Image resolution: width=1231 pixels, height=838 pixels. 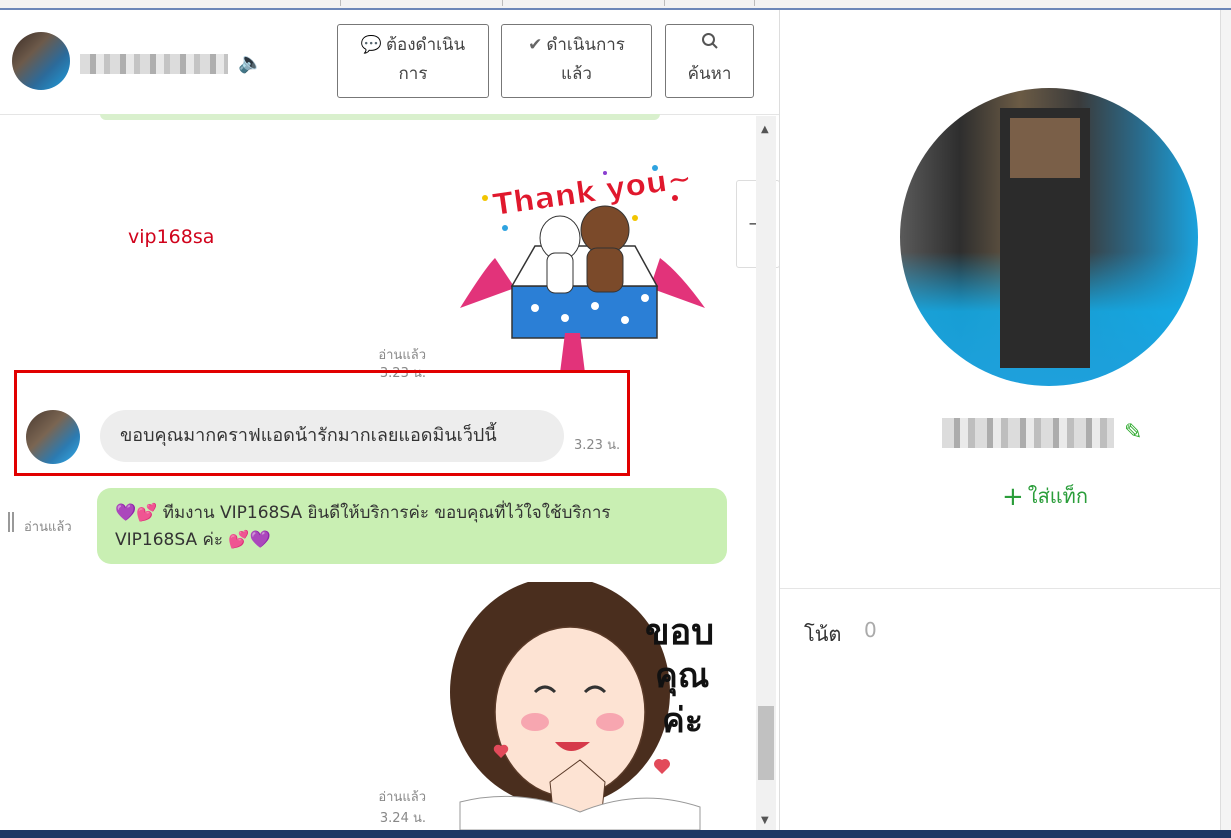 What do you see at coordinates (1045, 148) in the screenshot?
I see `profile-photo-face` at bounding box center [1045, 148].